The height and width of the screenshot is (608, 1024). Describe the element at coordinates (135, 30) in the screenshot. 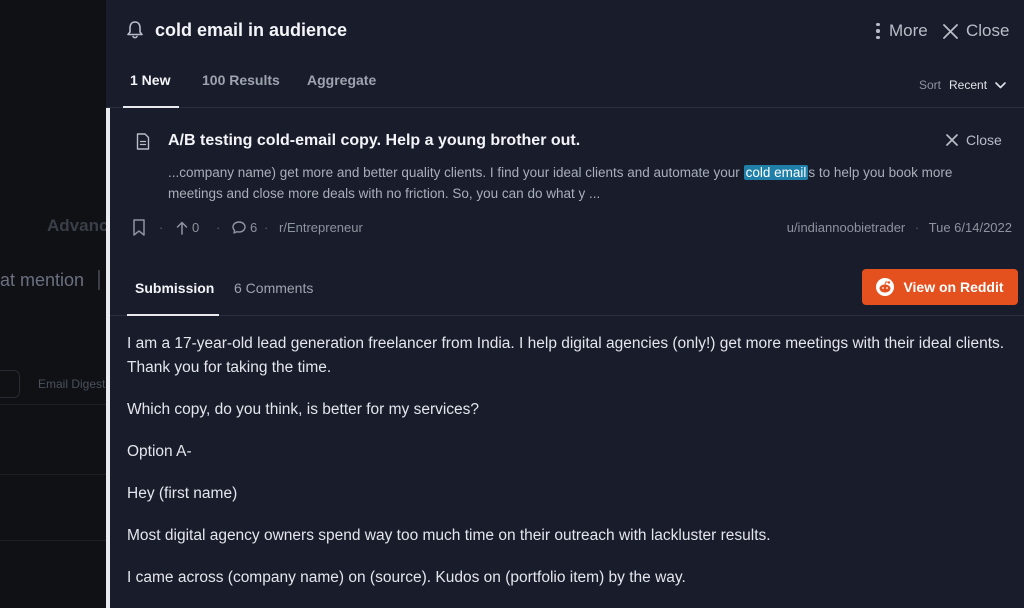

I see `bell-icon` at that location.